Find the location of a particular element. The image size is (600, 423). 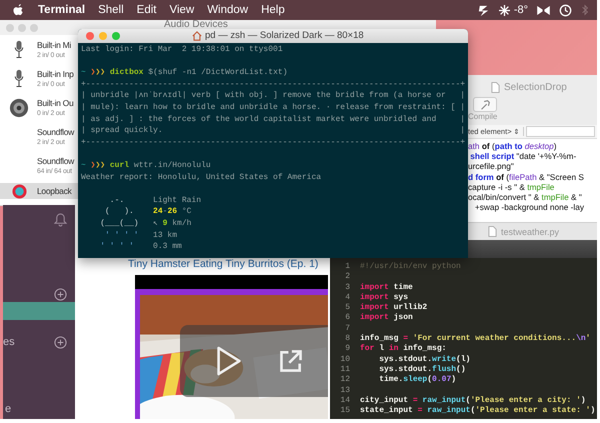

line-number: 11 is located at coordinates (344, 370).